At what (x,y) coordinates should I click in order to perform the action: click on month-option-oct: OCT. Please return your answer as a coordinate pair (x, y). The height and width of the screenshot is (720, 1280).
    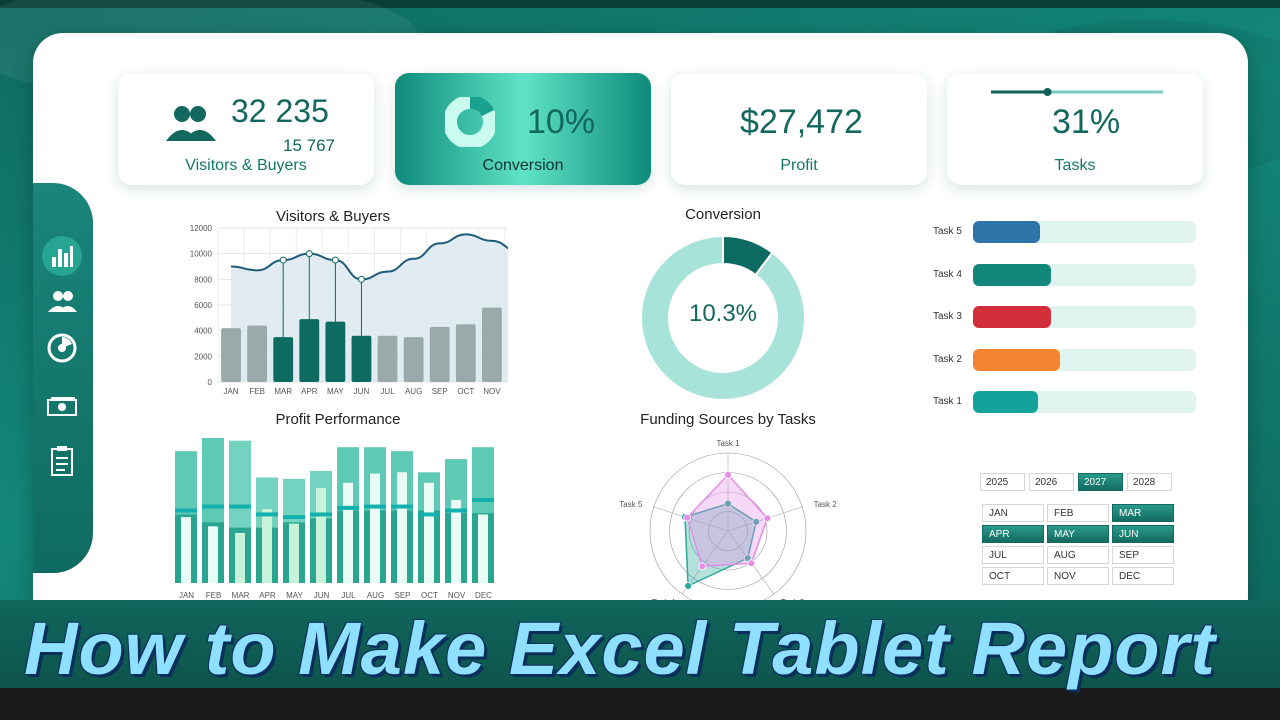
    Looking at the image, I should click on (1013, 576).